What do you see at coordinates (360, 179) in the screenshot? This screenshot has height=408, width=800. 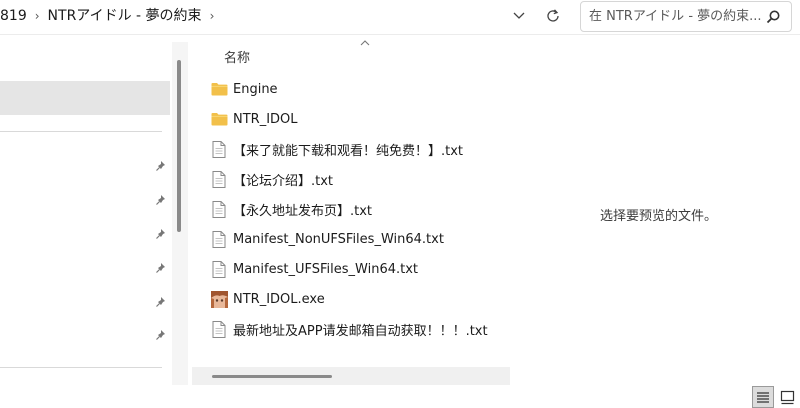 I see `file-row: 【论坛介绍】.txt` at bounding box center [360, 179].